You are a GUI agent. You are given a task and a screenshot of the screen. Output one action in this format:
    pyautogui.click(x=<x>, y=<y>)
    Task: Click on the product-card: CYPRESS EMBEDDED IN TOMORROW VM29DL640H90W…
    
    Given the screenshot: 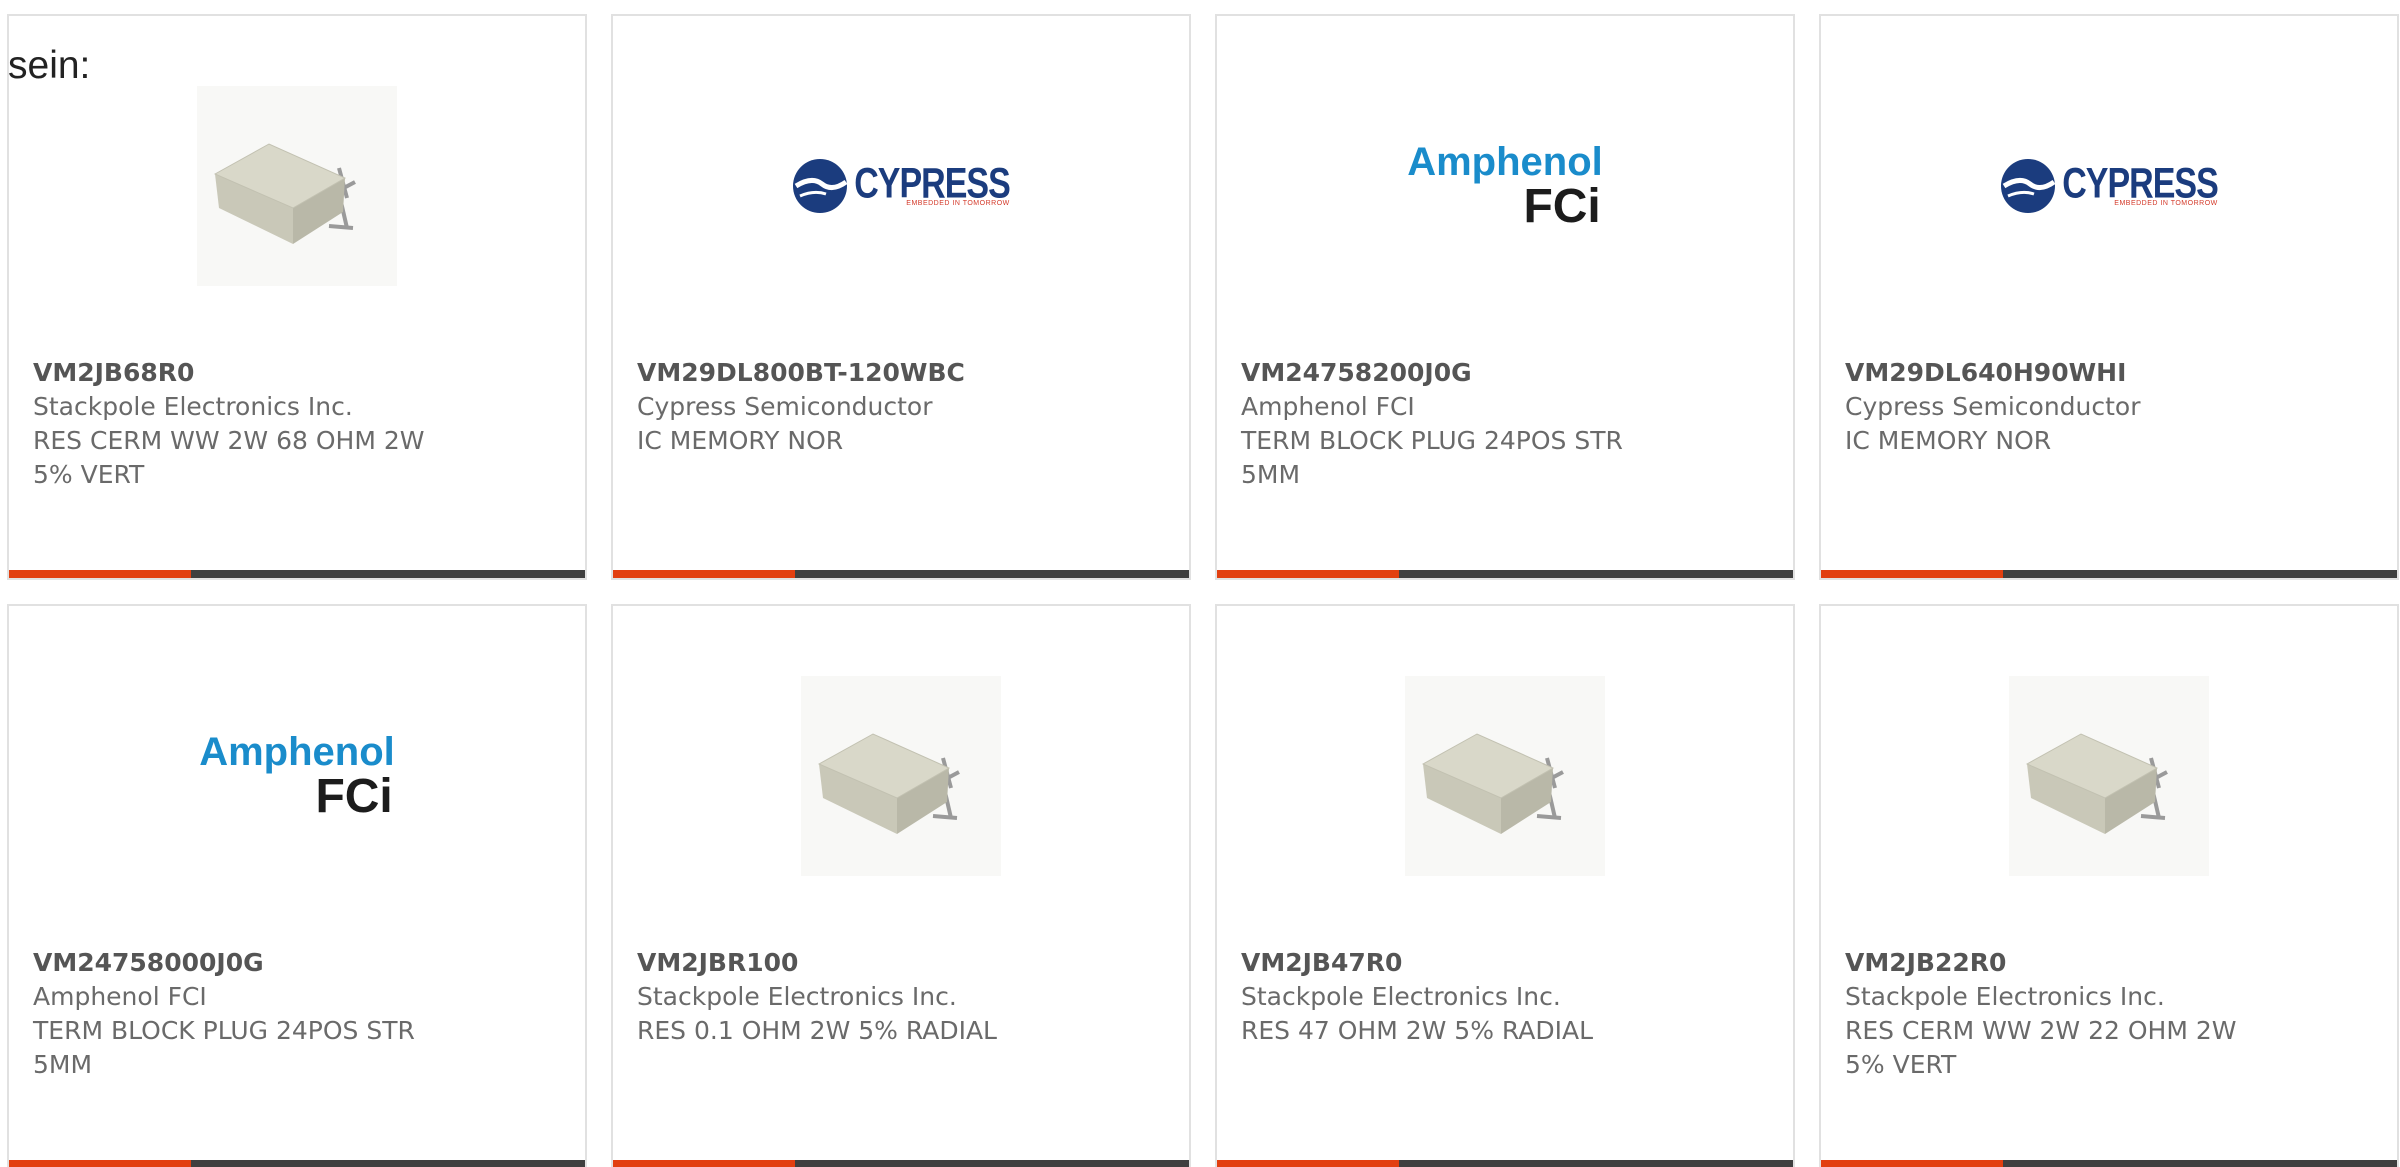 What is the action you would take?
    pyautogui.click(x=2109, y=297)
    